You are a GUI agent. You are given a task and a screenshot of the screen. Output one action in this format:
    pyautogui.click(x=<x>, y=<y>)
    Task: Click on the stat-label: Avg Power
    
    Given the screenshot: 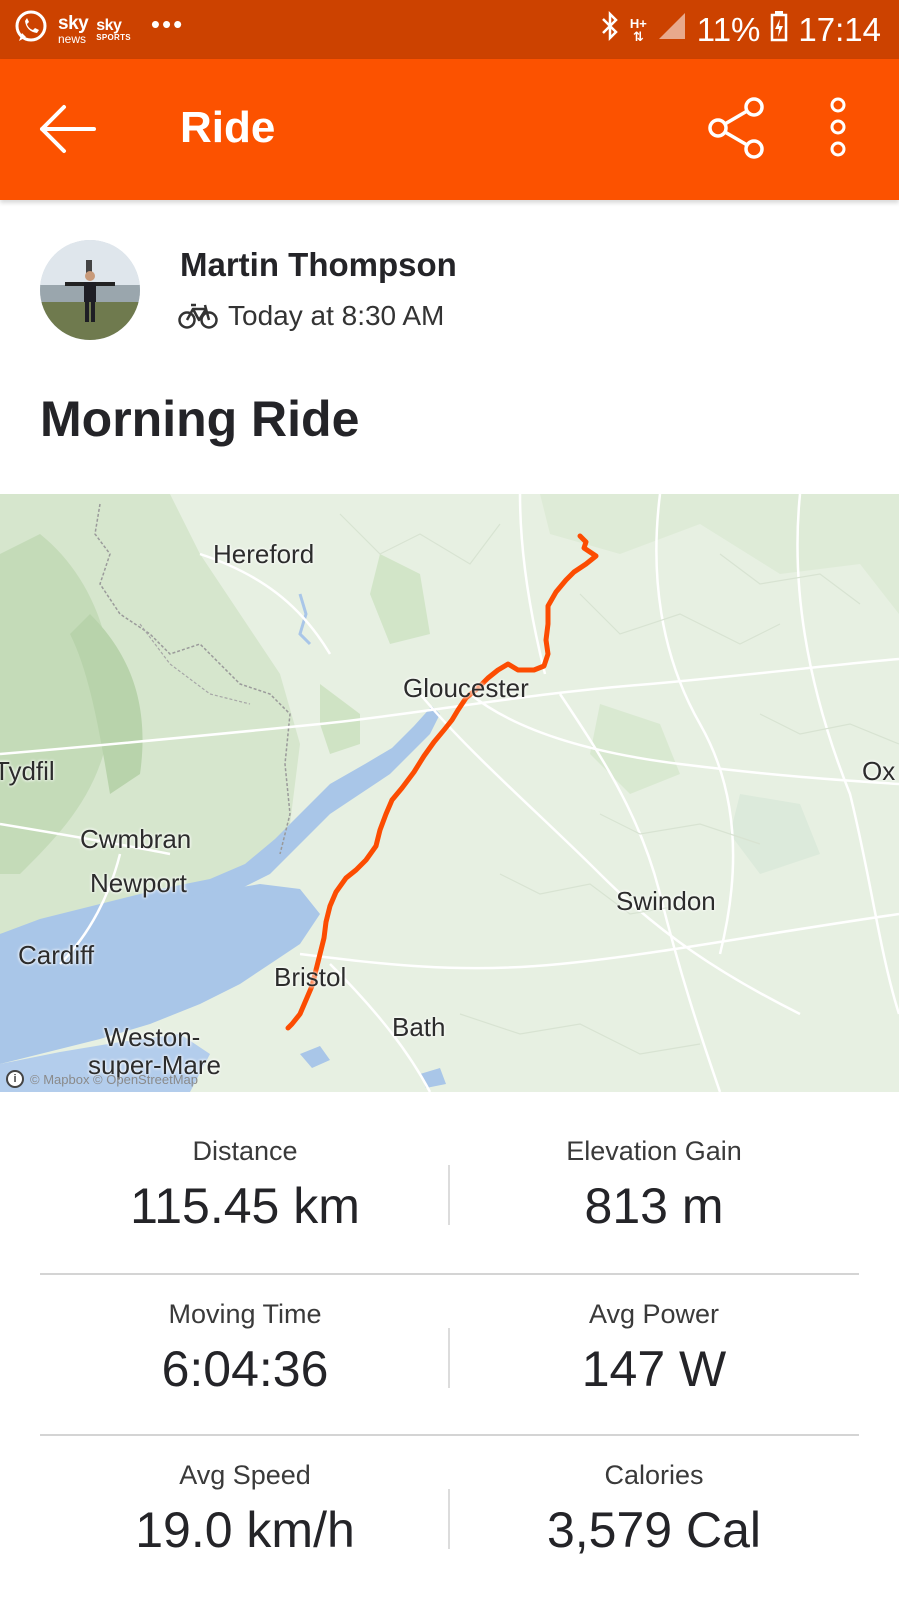 What is the action you would take?
    pyautogui.click(x=654, y=1314)
    